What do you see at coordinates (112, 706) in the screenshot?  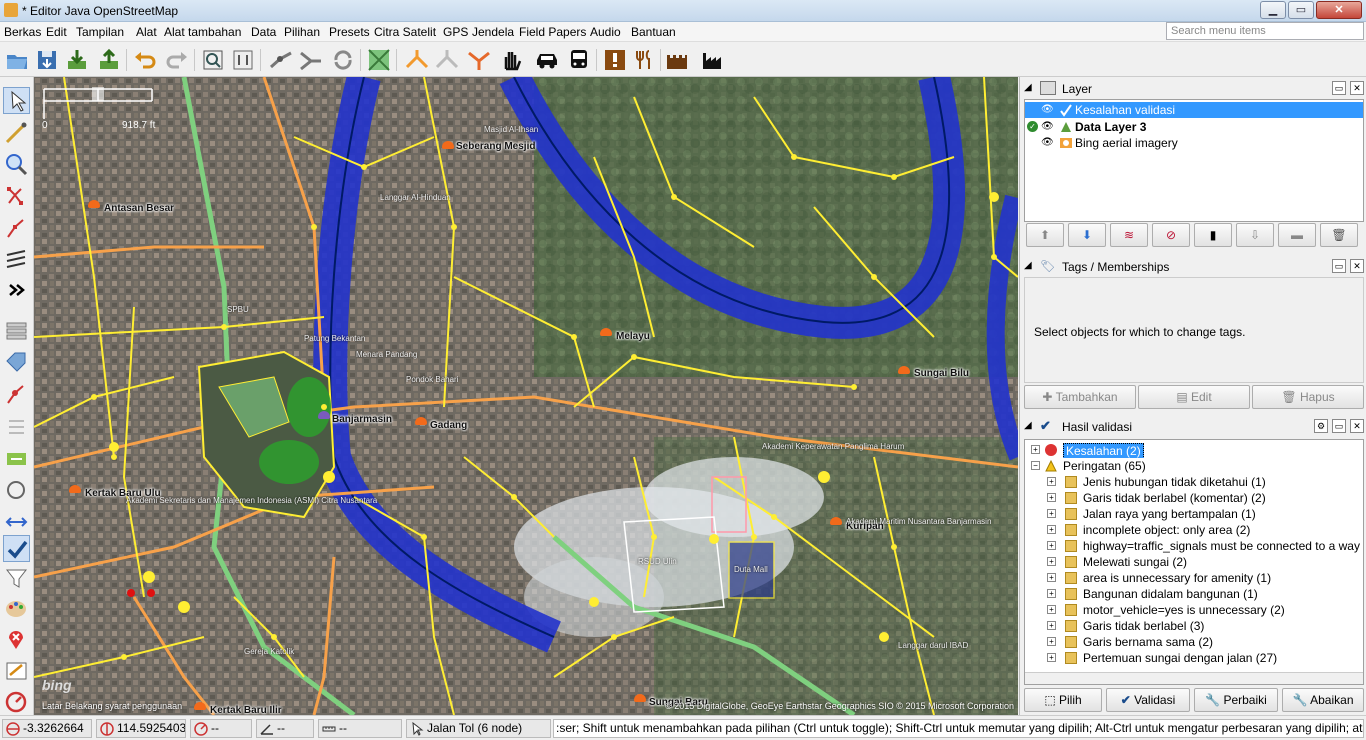 I see `background-terms-link: Latar Belakang syarat penggunaan` at bounding box center [112, 706].